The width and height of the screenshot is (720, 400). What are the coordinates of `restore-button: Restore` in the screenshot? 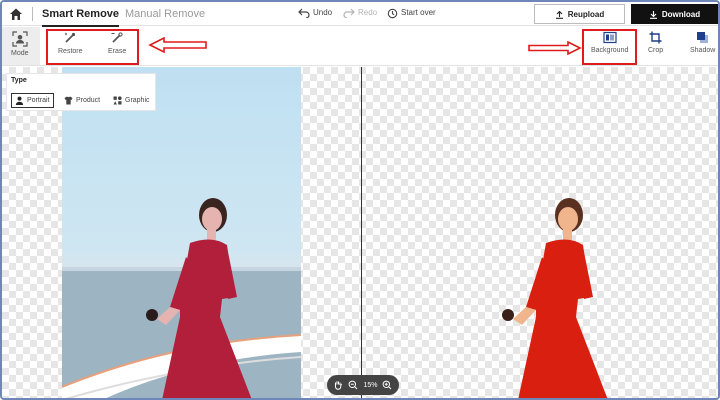 It's located at (70, 43).